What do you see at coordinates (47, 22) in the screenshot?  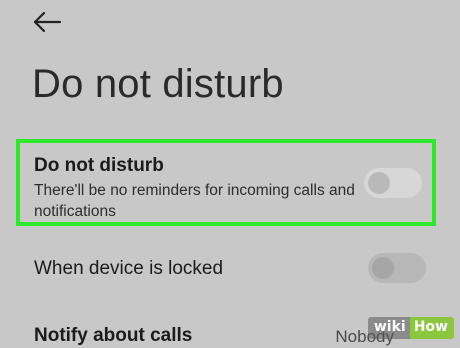 I see `back-arrow-icon` at bounding box center [47, 22].